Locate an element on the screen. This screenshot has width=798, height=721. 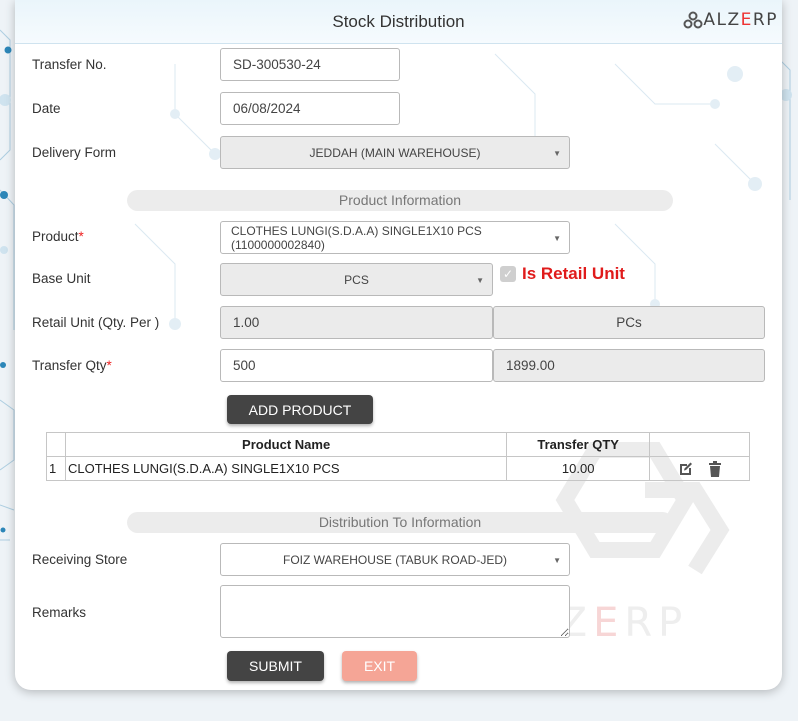
add-product-button: ADD PRODUCT is located at coordinates (300, 409).